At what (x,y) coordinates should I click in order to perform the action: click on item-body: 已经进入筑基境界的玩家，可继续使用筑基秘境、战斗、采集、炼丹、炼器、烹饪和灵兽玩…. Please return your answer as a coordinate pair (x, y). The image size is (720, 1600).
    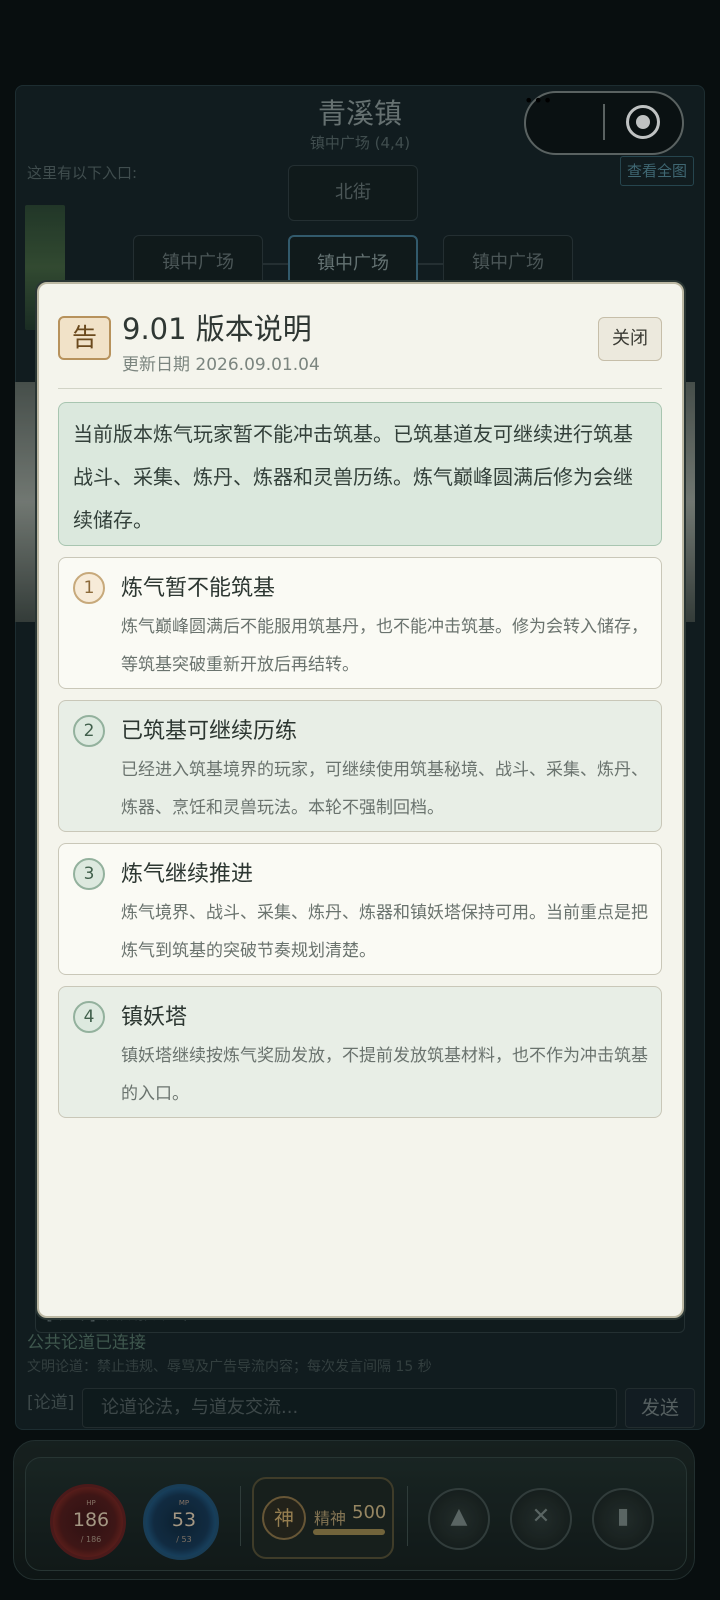
    Looking at the image, I should click on (384, 789).